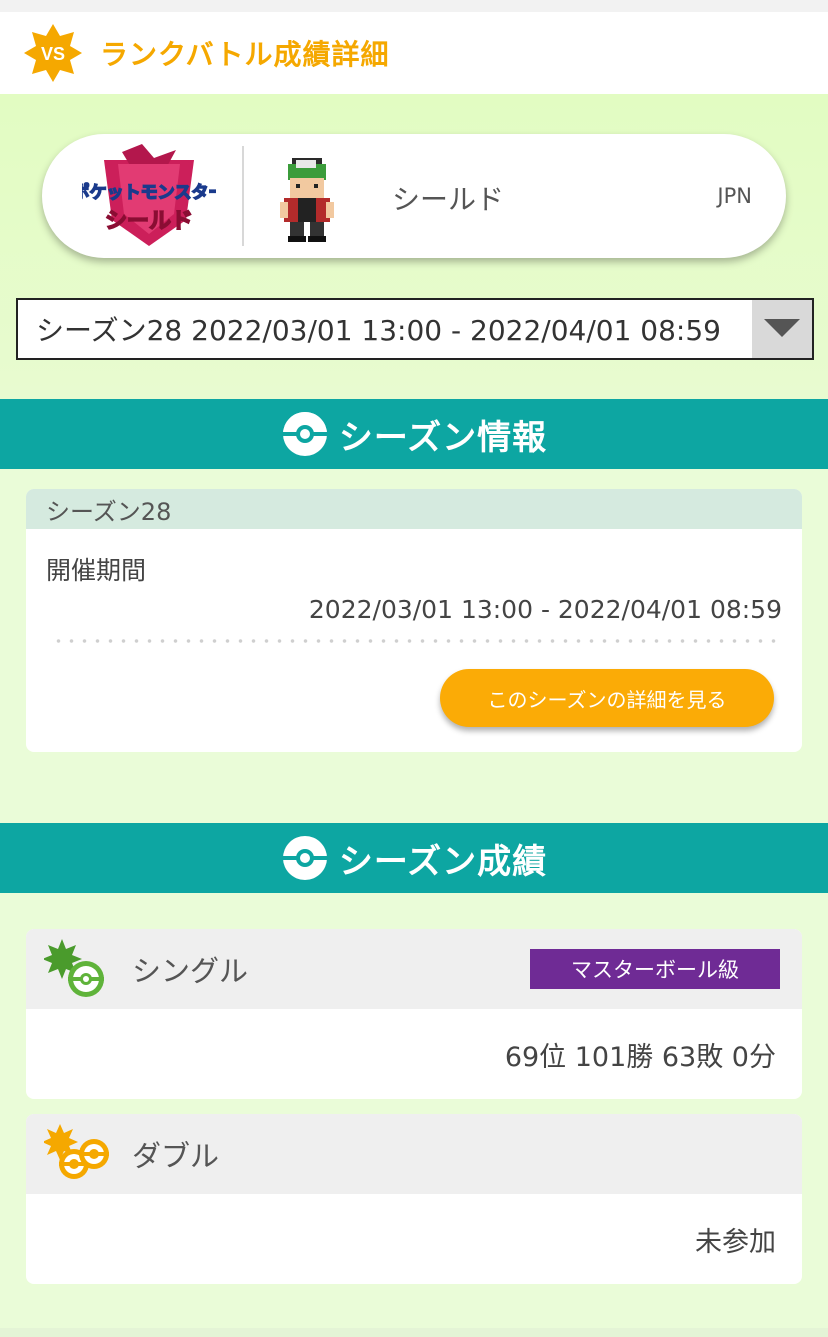  I want to click on dotted-divider, so click(414, 641).